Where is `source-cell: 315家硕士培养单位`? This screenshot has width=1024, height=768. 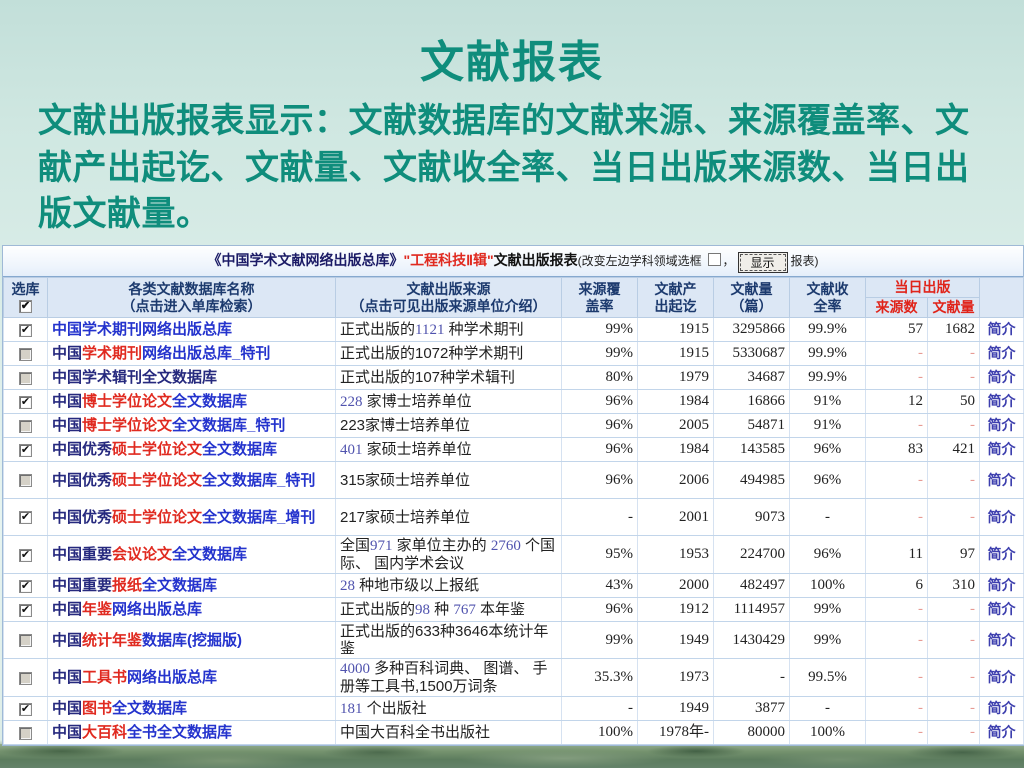
source-cell: 315家硕士培养单位 is located at coordinates (448, 480).